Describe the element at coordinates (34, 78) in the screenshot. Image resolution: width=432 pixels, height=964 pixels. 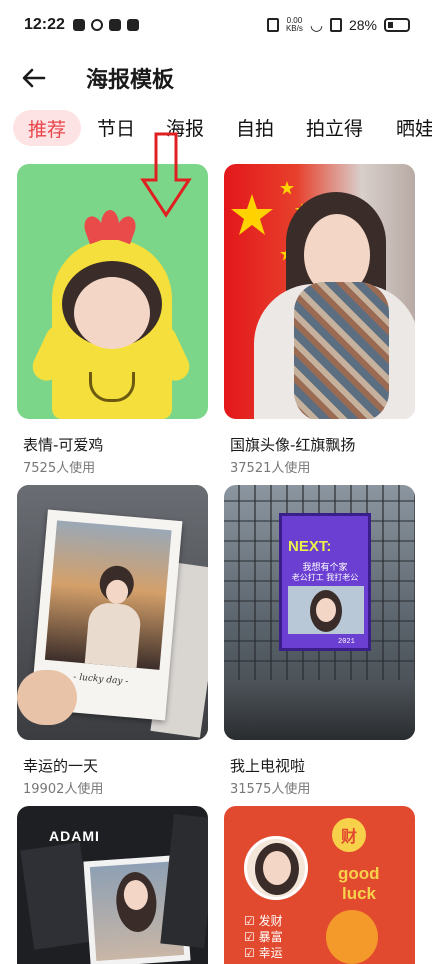
I see `arrow-left-icon` at that location.